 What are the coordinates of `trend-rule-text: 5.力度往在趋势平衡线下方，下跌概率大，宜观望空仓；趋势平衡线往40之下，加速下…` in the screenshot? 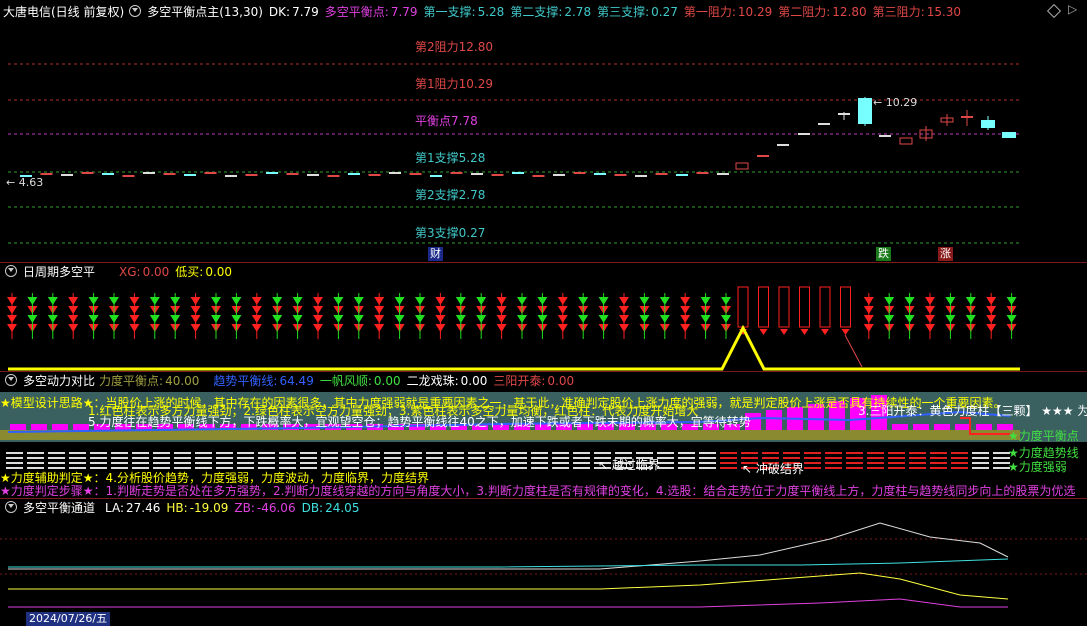 It's located at (419, 422).